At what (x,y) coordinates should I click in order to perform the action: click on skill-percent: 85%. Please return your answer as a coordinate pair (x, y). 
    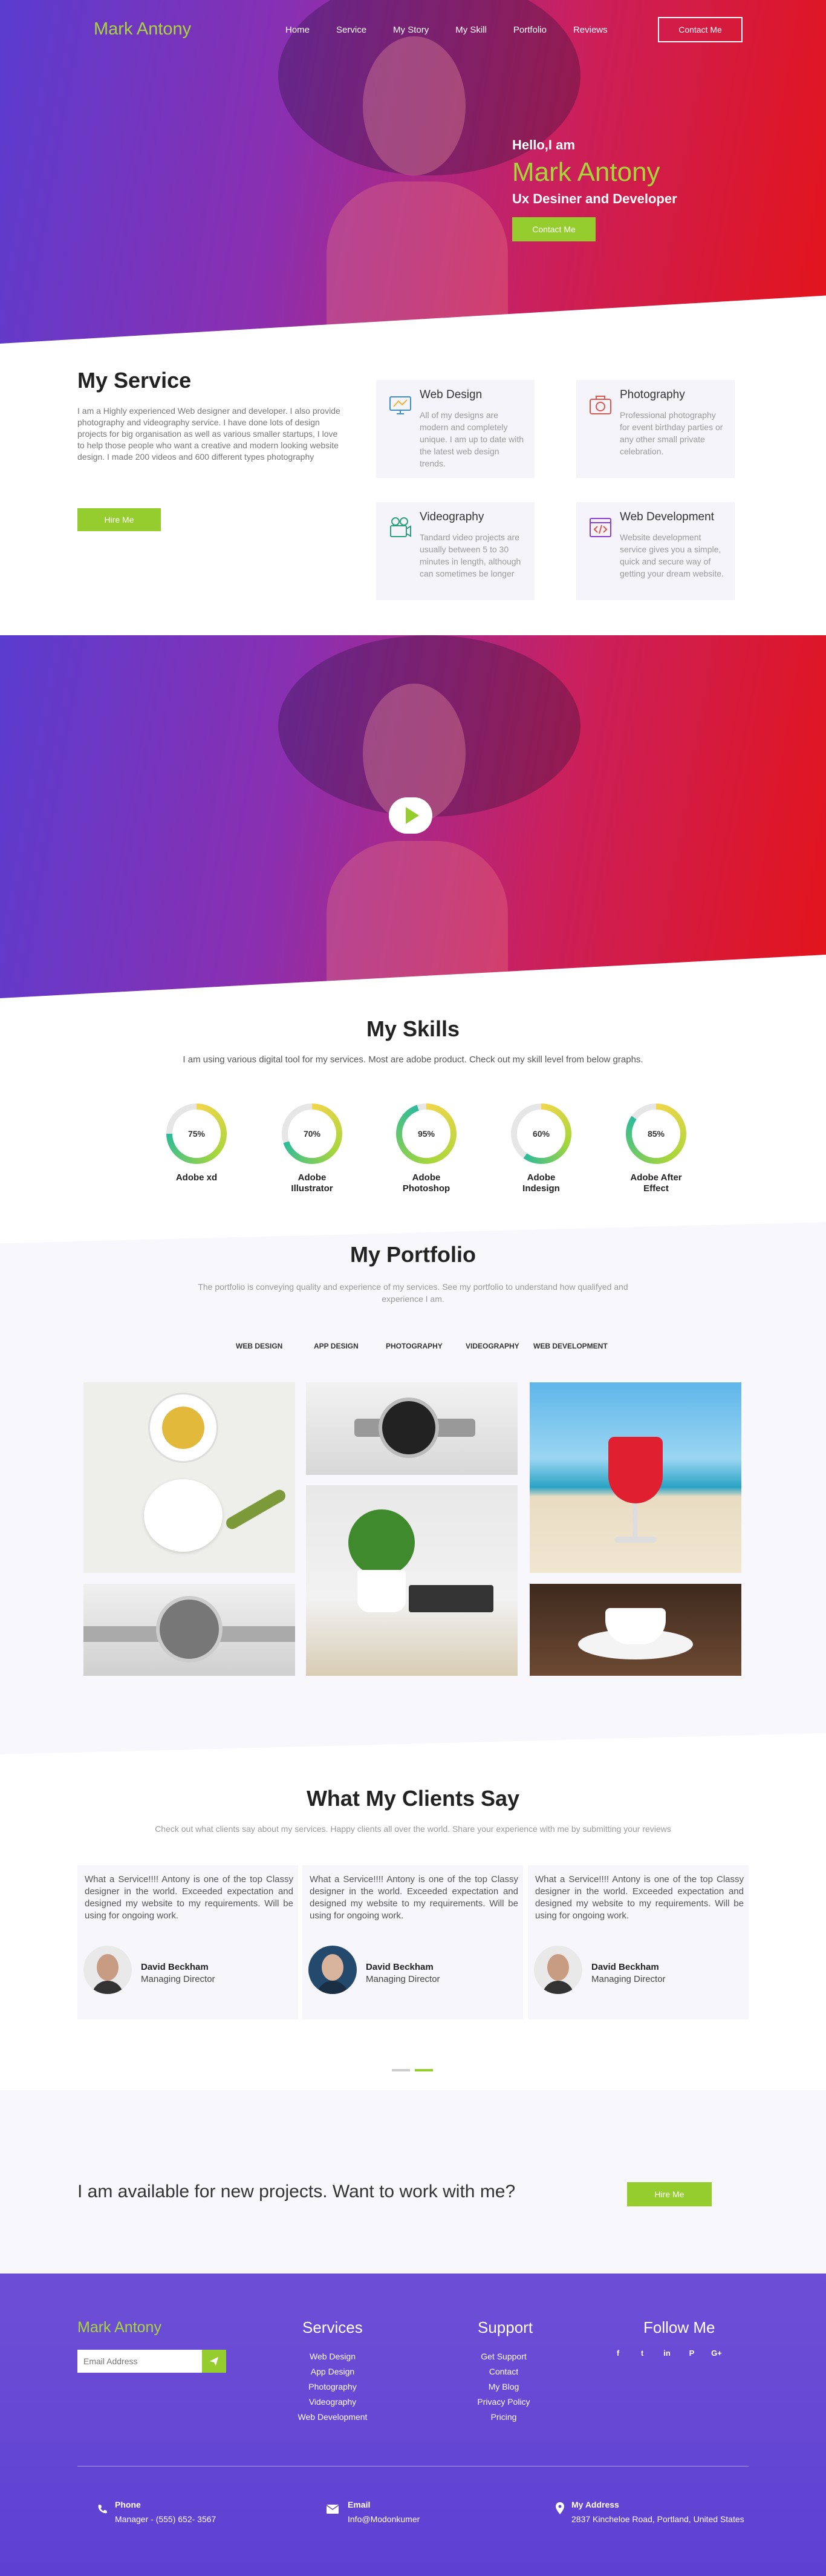
    Looking at the image, I should click on (656, 1134).